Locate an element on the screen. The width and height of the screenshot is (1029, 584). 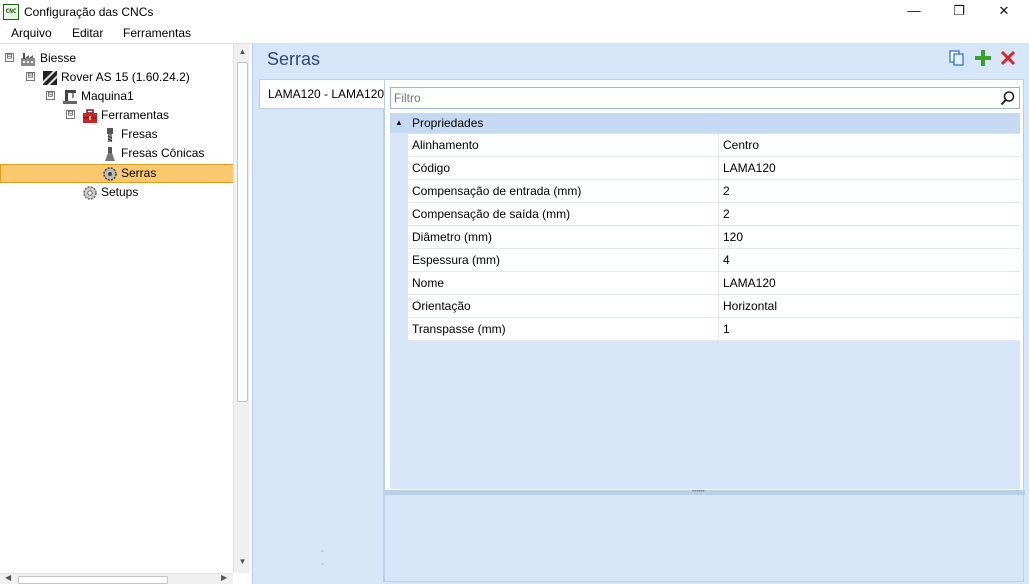
app-icon: CNC is located at coordinates (11, 12).